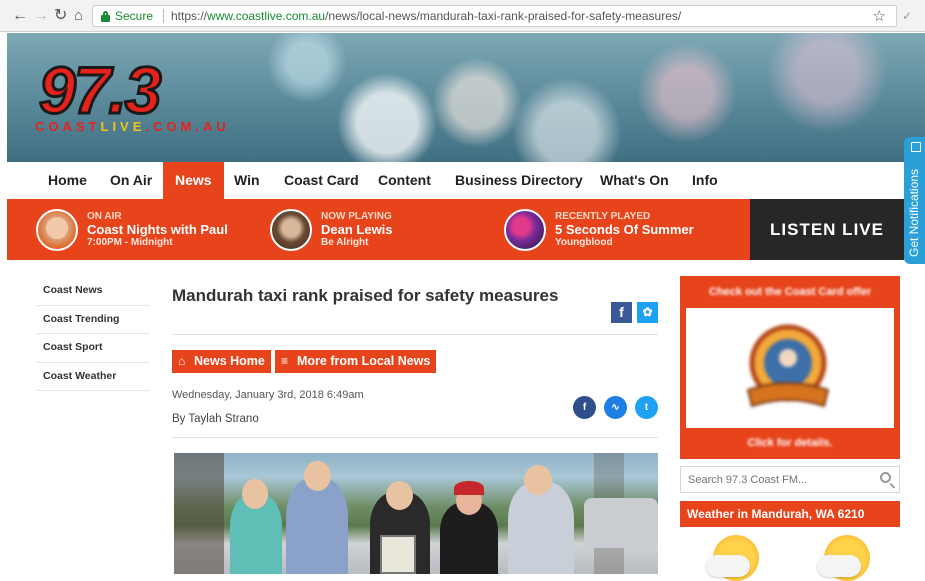 The width and height of the screenshot is (925, 581). Describe the element at coordinates (134, 16) in the screenshot. I see `secure-label: Secure` at that location.